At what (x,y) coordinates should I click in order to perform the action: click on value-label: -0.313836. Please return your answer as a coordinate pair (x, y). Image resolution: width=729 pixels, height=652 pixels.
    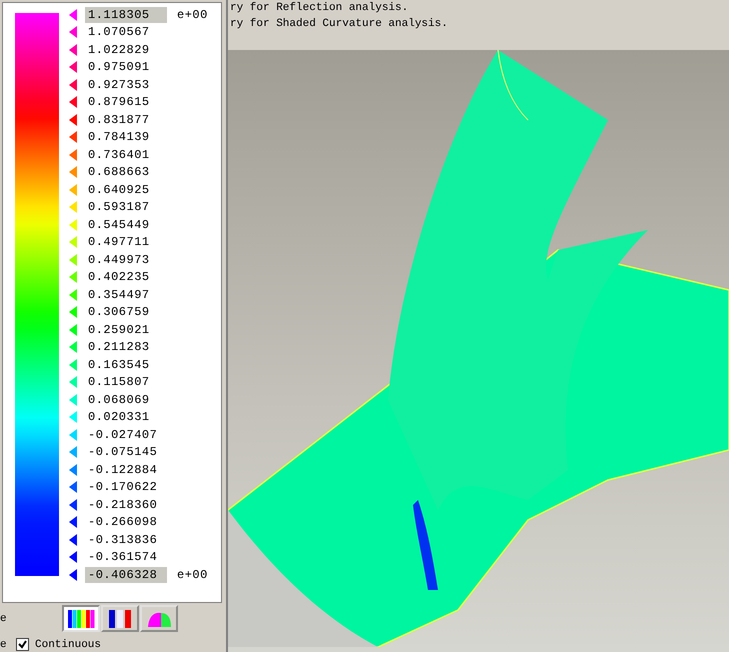
    Looking at the image, I should click on (122, 540).